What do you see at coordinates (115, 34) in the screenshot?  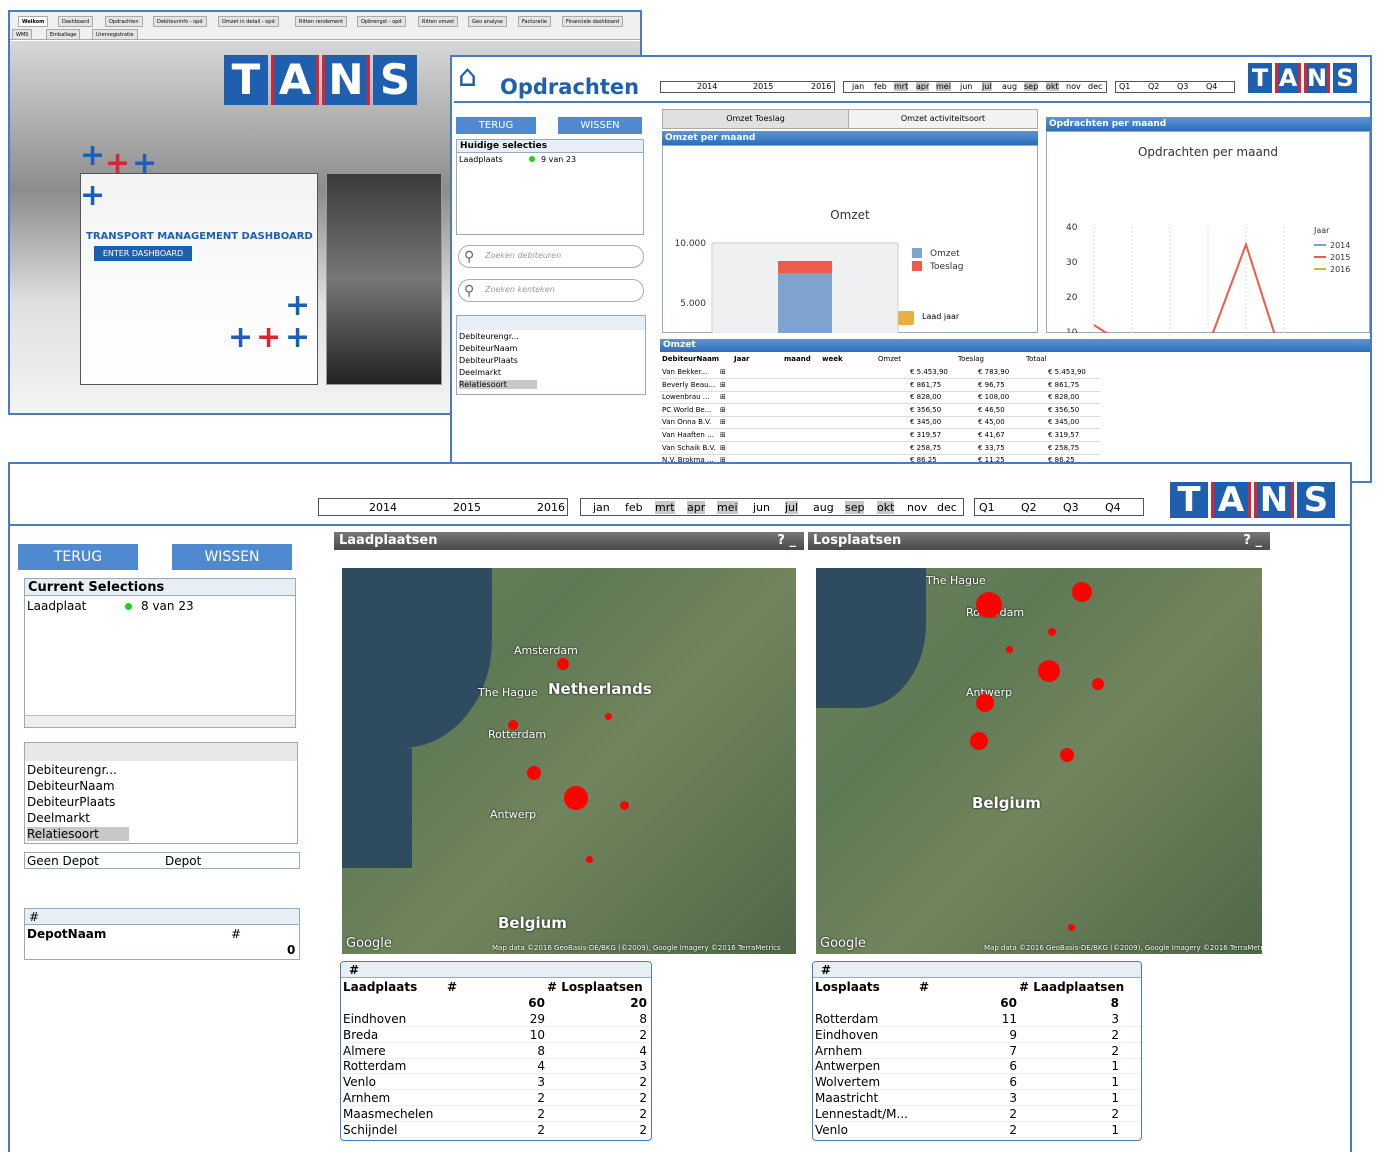 I see `tab-urenregistratie: Urenregistratie` at bounding box center [115, 34].